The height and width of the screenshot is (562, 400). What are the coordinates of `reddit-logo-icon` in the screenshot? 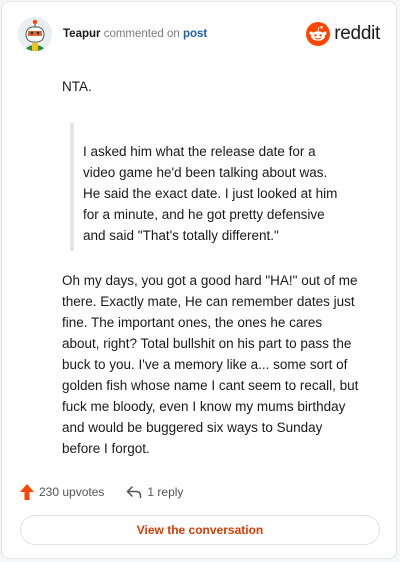 It's located at (318, 34).